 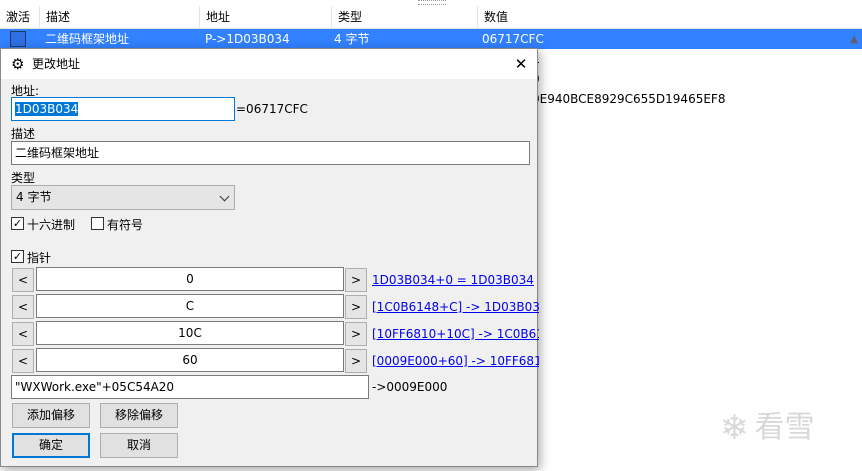 What do you see at coordinates (47, 109) in the screenshot?
I see `address-value: 1D03B034` at bounding box center [47, 109].